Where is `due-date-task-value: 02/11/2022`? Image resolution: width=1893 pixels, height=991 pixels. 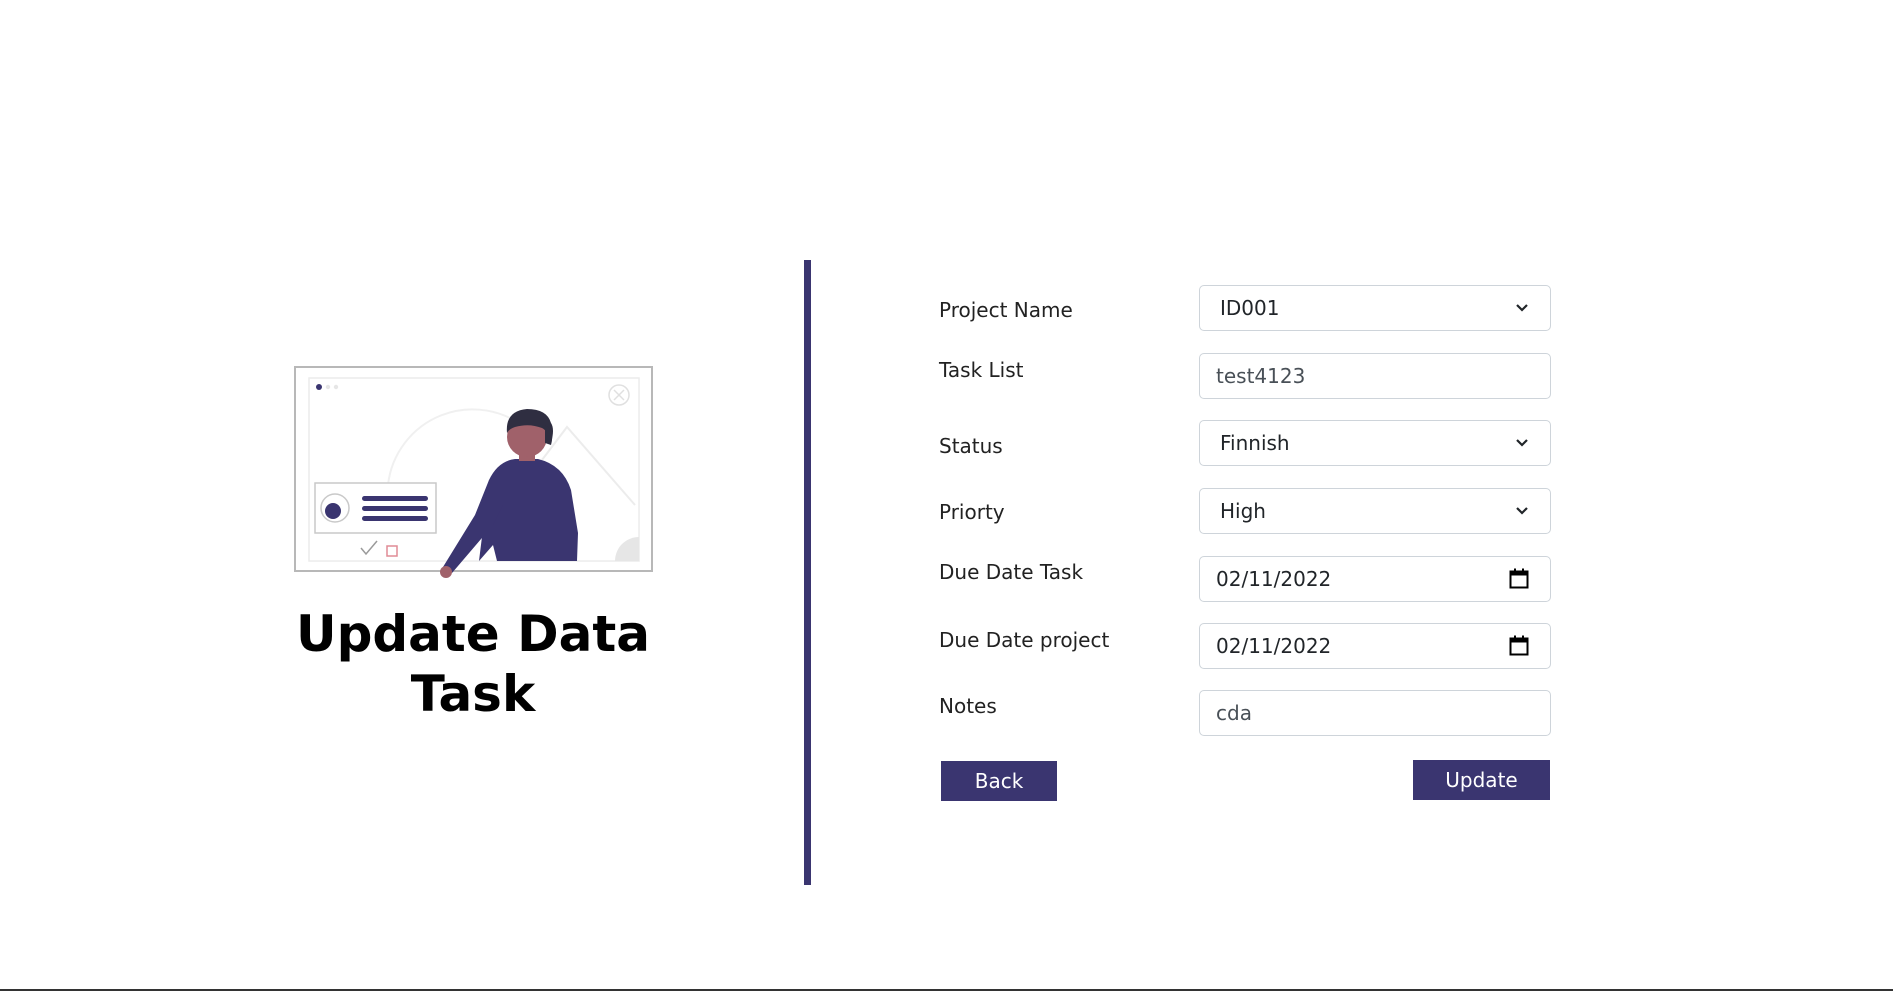
due-date-task-value: 02/11/2022 is located at coordinates (1274, 579).